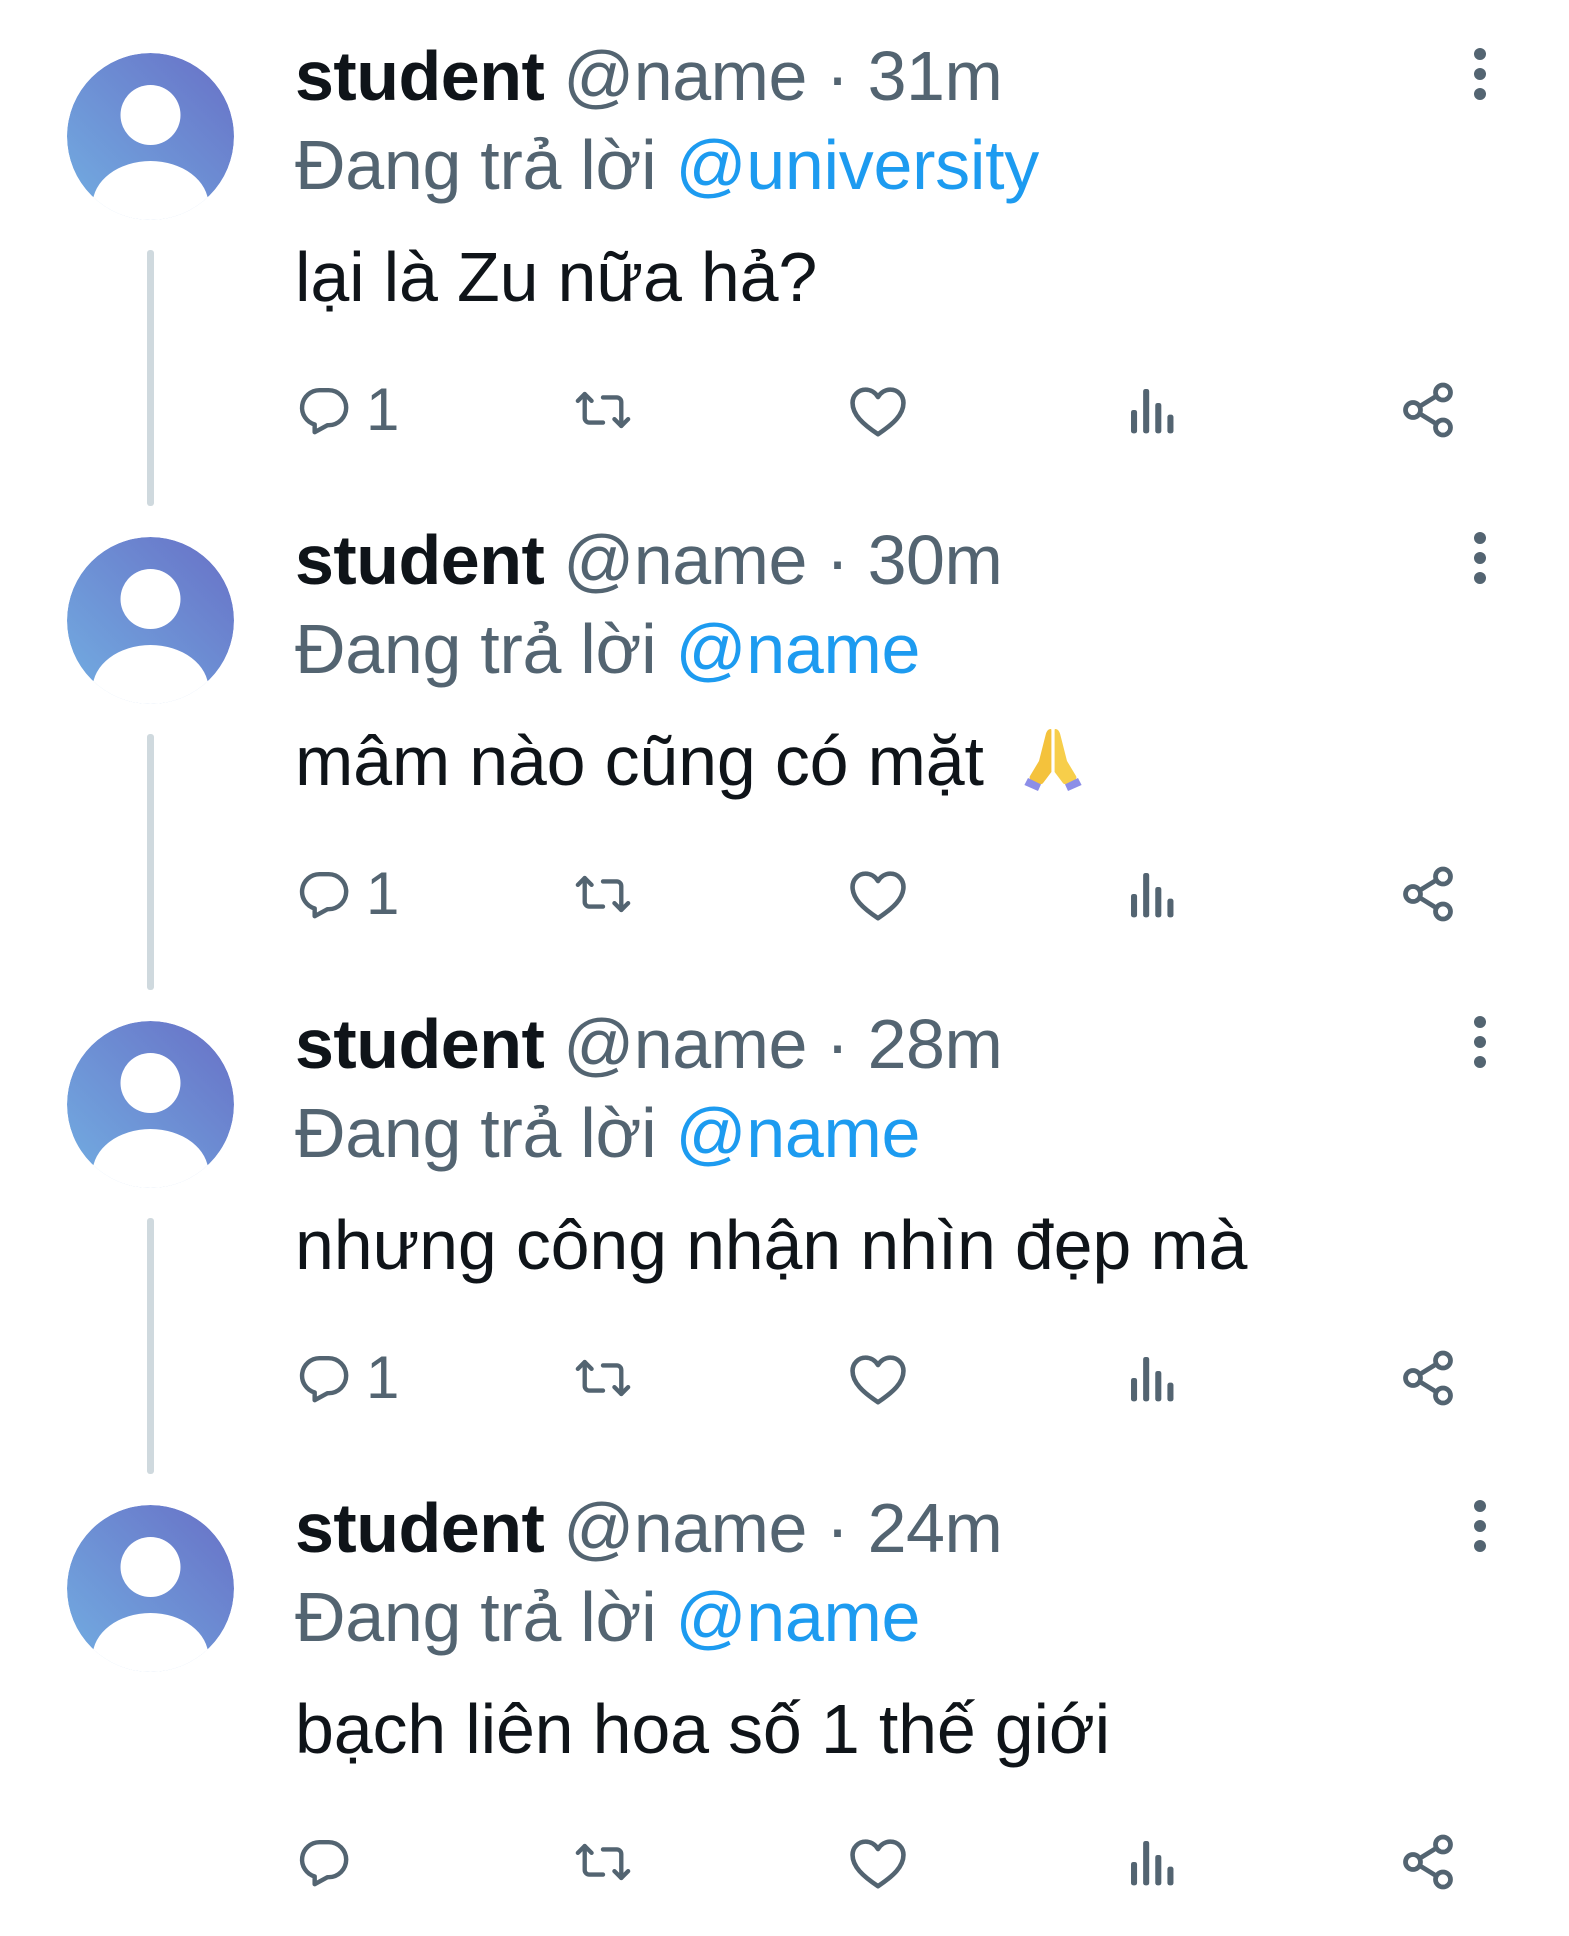 The height and width of the screenshot is (1936, 1569). I want to click on tweet-header: student @name · 28m, so click(649, 1044).